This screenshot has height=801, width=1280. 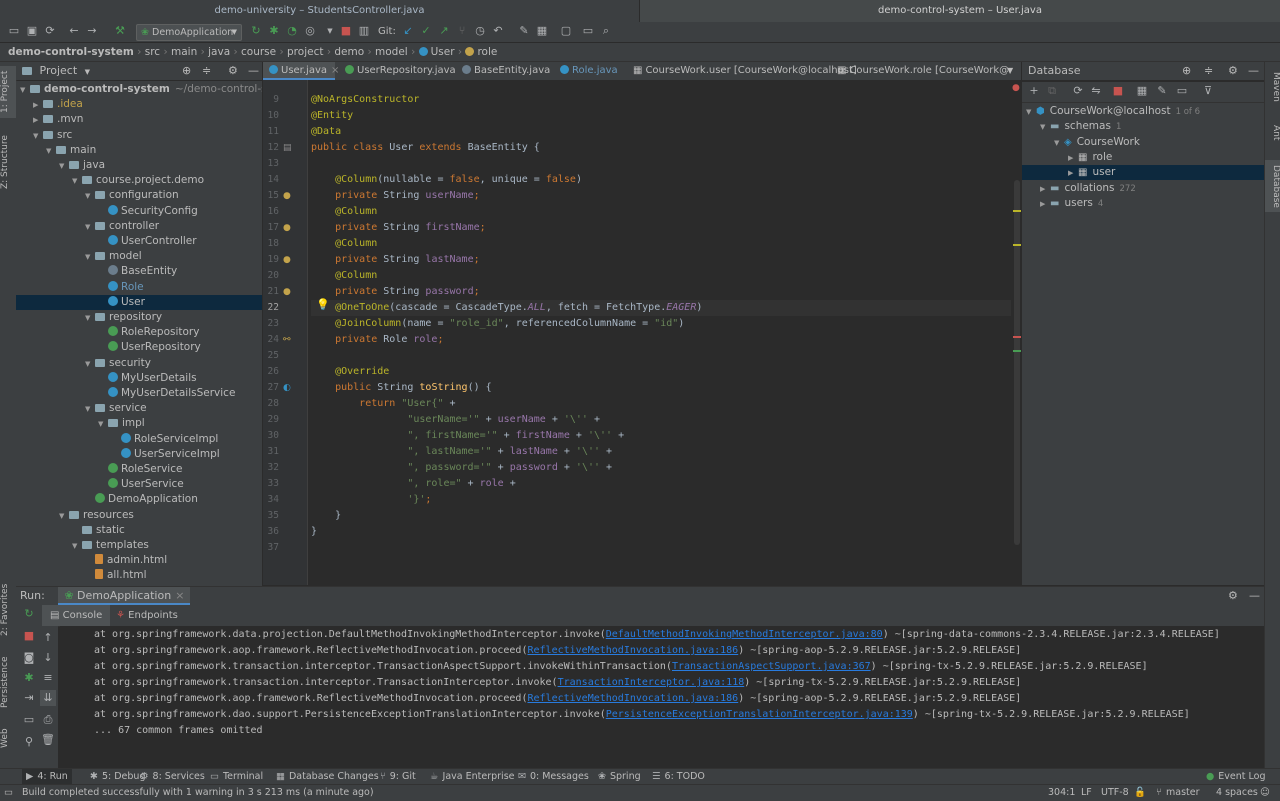 What do you see at coordinates (184, 52) in the screenshot?
I see `breadcrumb-item-main: main` at bounding box center [184, 52].